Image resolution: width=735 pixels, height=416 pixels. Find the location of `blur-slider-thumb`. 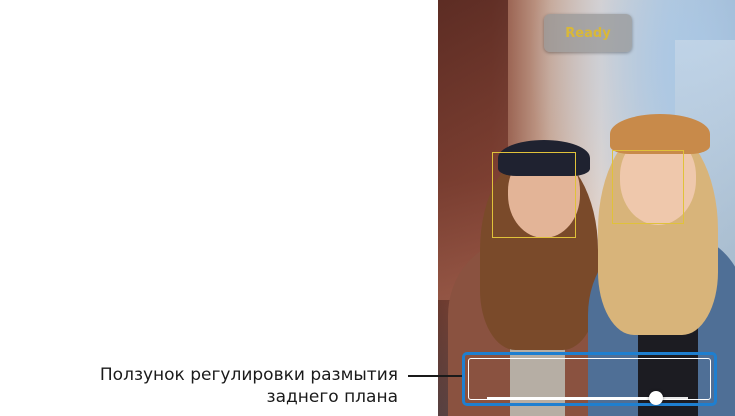

blur-slider-thumb is located at coordinates (655, 398).